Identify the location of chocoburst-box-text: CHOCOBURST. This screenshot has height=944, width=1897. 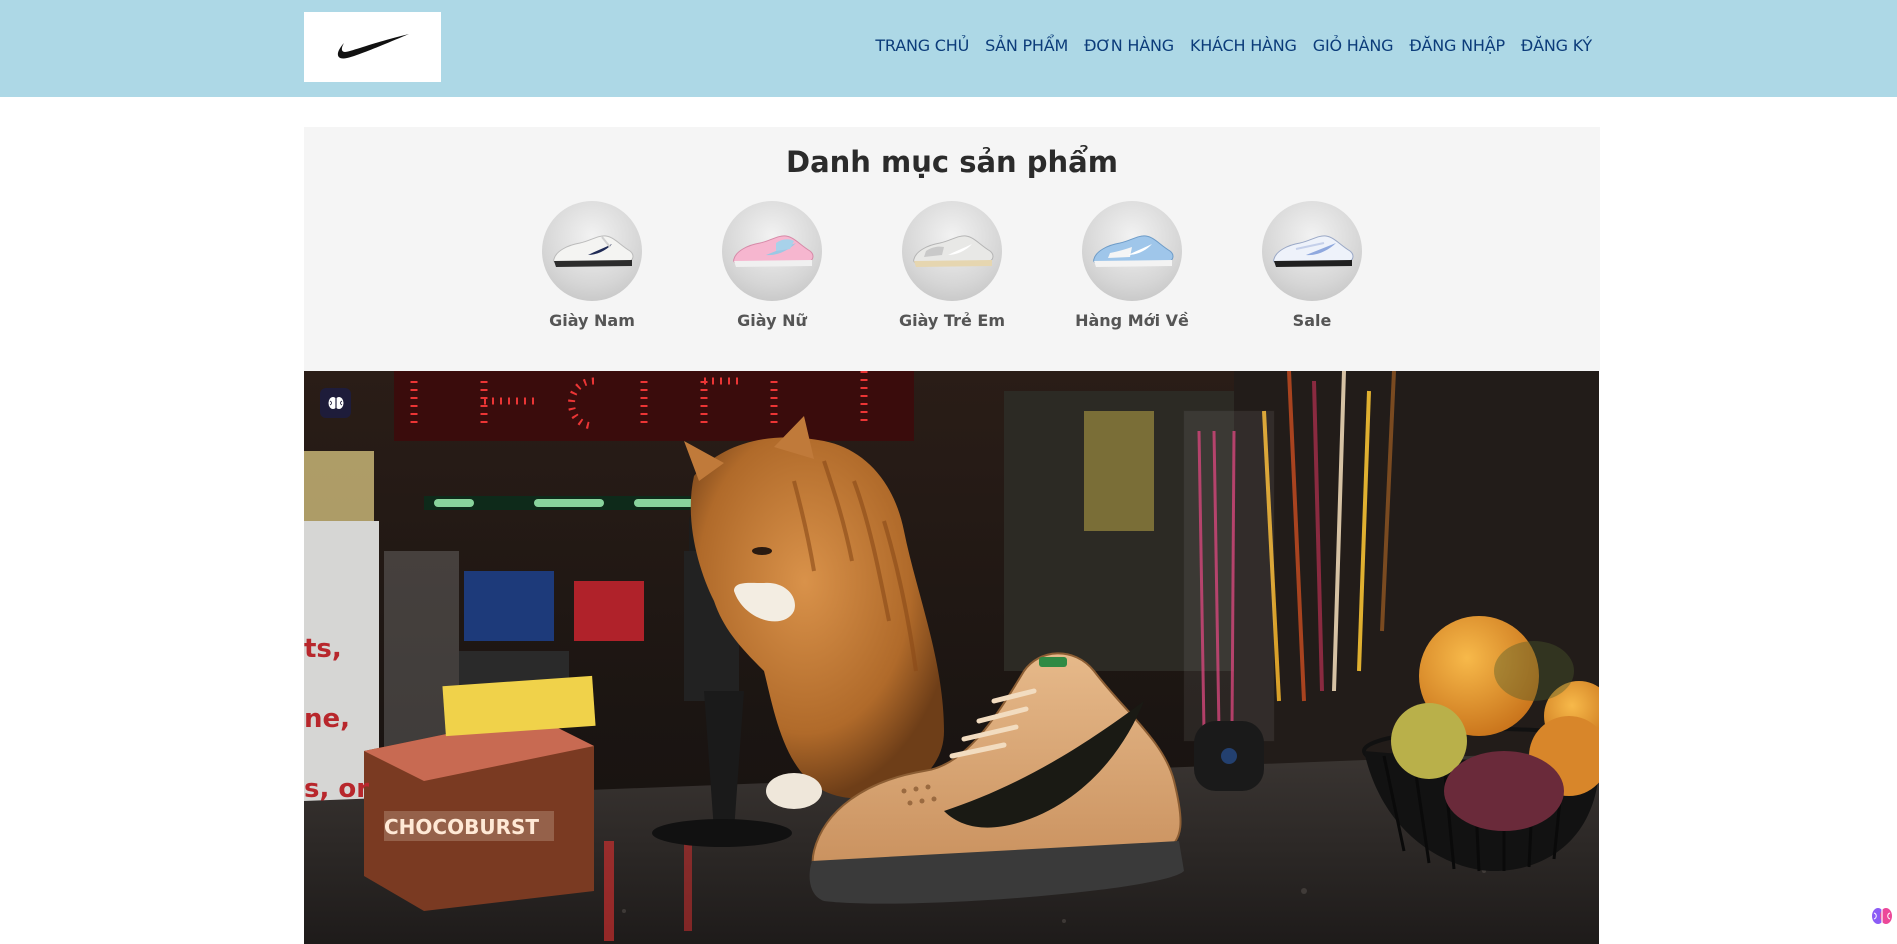
(461, 827).